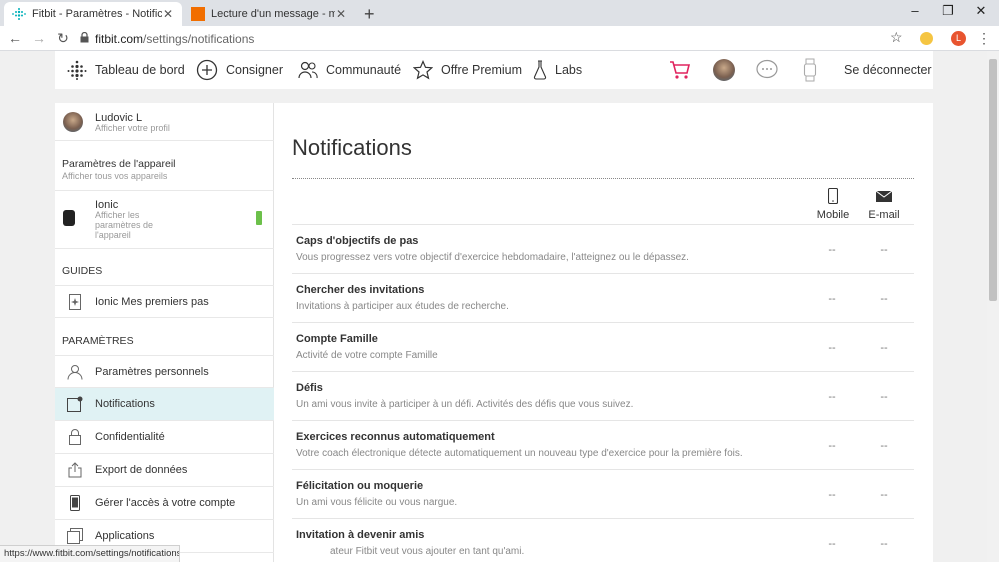  I want to click on device-button, so click(814, 70).